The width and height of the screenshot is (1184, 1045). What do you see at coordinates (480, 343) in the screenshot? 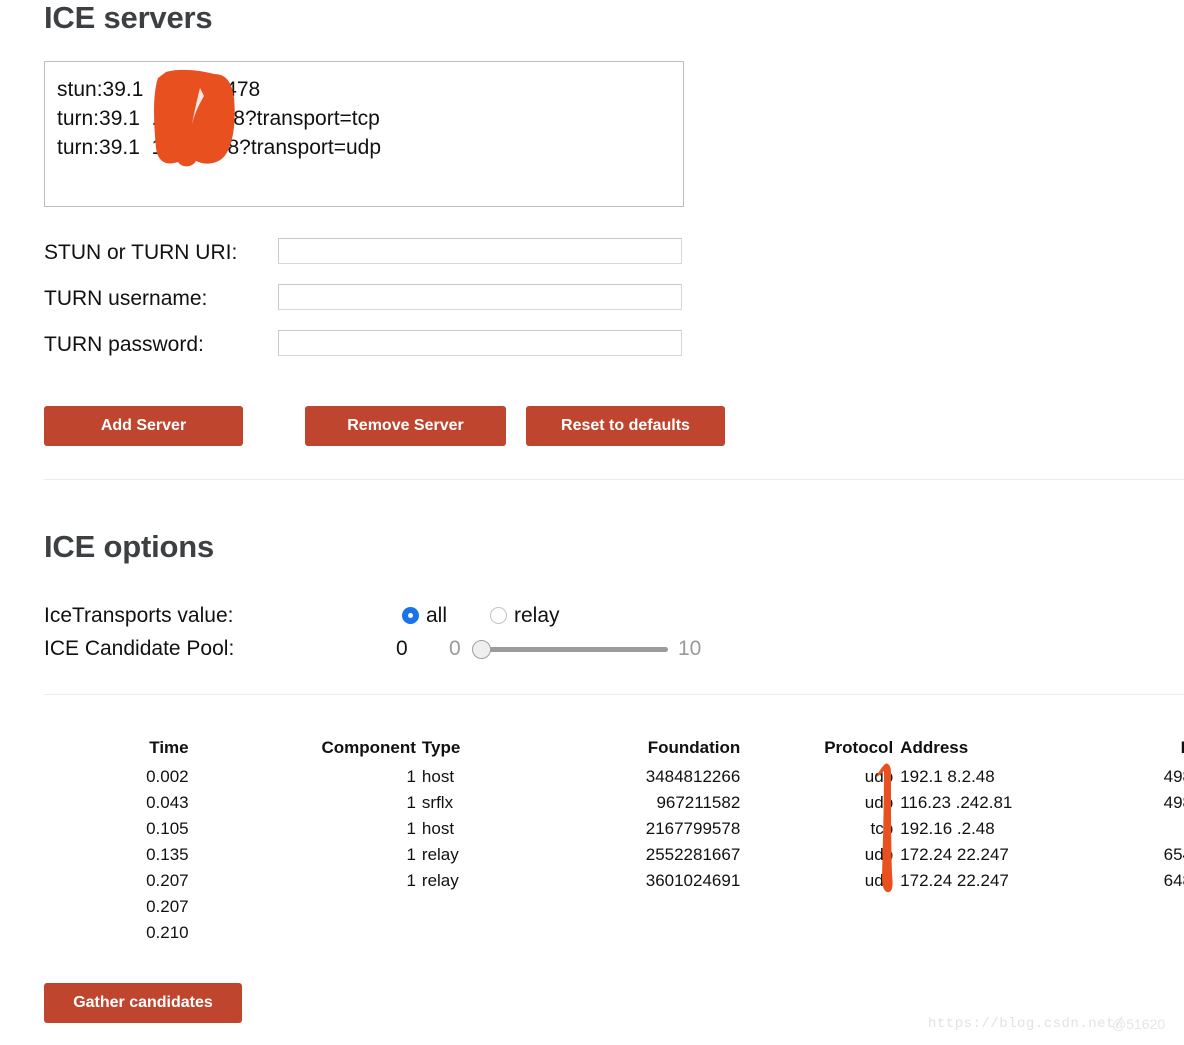
I see `turn-password-input` at bounding box center [480, 343].